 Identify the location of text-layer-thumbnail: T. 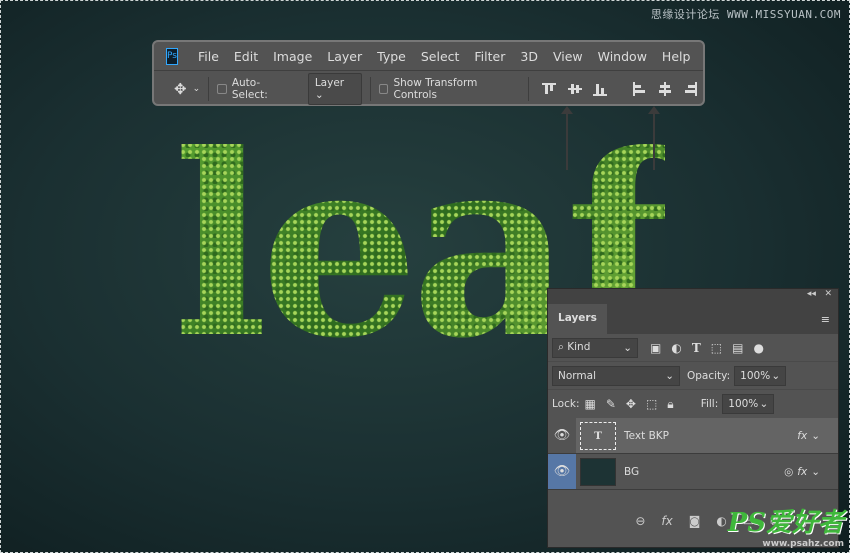
(598, 435).